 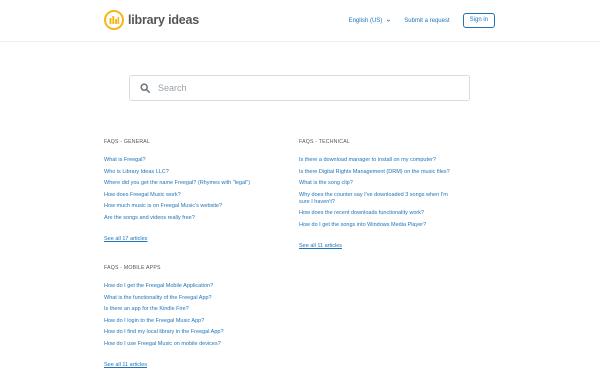 I want to click on section-title: FAQS - TECHNICAL, so click(x=324, y=142).